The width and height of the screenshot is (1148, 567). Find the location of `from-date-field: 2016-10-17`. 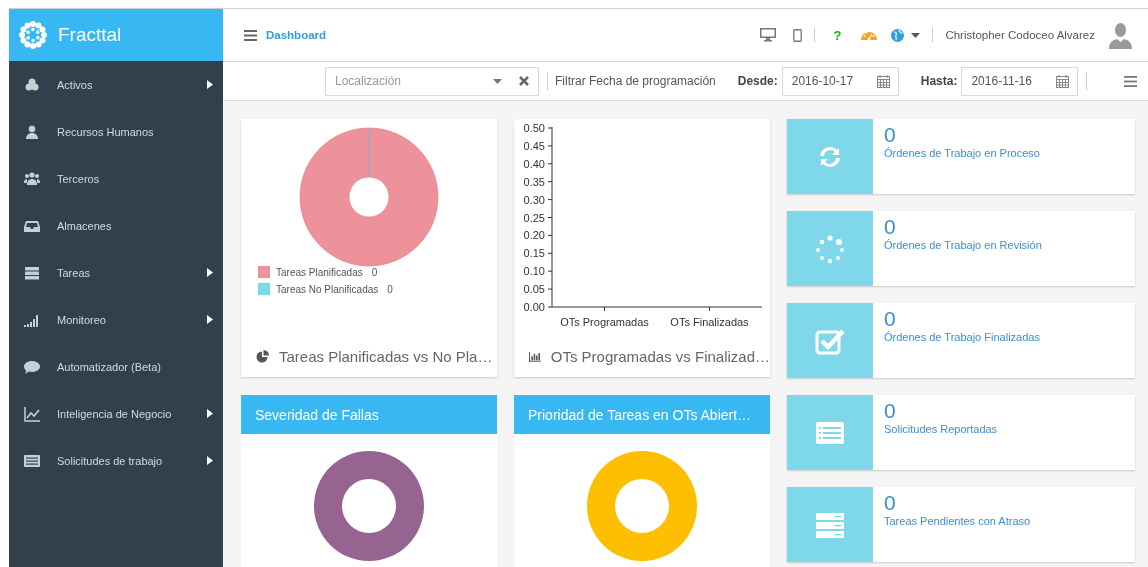

from-date-field: 2016-10-17 is located at coordinates (840, 81).